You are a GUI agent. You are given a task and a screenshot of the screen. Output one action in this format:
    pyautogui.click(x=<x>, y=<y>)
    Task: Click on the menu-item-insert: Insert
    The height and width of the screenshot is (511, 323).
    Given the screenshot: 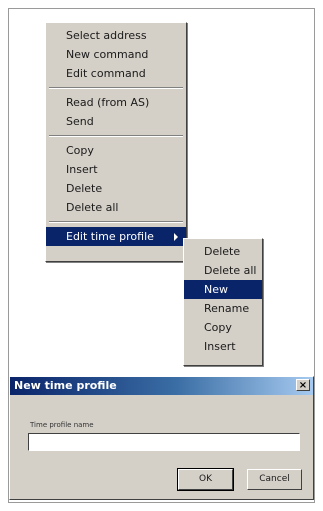 What is the action you would take?
    pyautogui.click(x=116, y=169)
    